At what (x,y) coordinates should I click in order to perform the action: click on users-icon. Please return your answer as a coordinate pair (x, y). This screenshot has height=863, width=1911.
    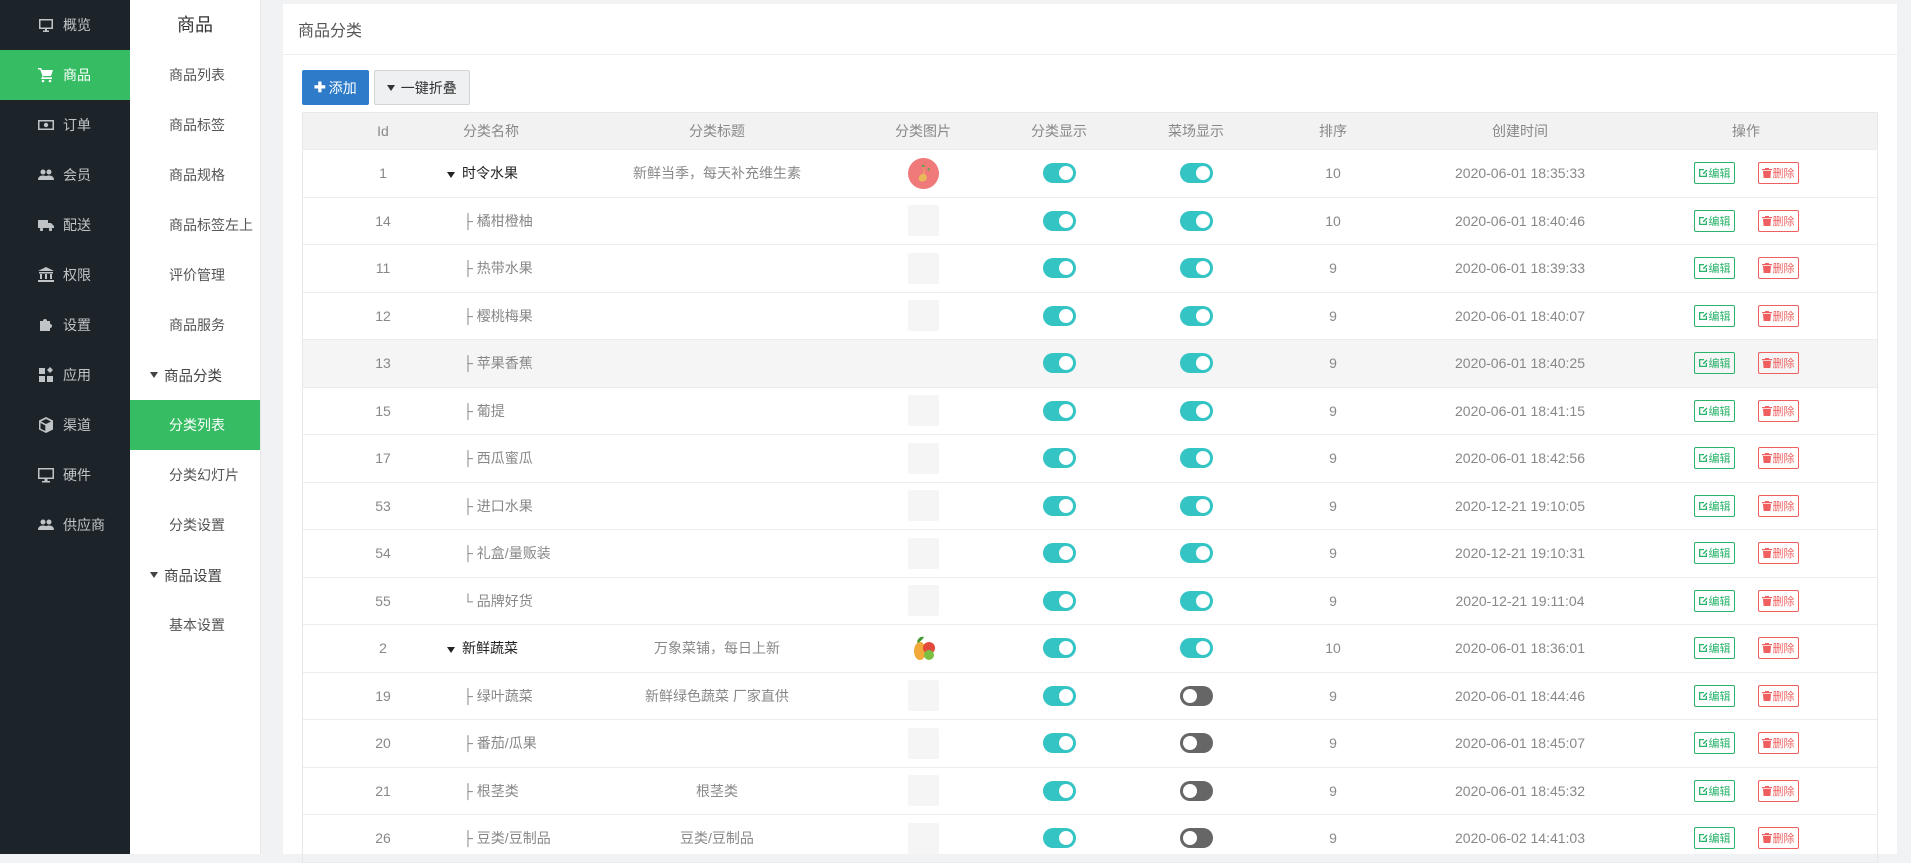
    Looking at the image, I should click on (46, 175).